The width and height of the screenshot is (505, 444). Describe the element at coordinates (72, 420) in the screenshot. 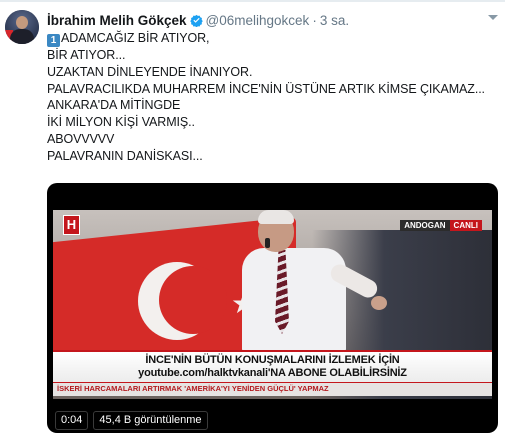

I see `video-timestamp: 0:04` at that location.